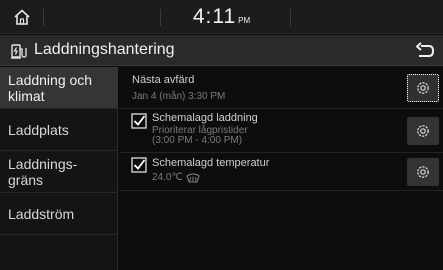 This screenshot has width=443, height=270. I want to click on sidebar-item-label: Laddning och klimat, so click(50, 87).